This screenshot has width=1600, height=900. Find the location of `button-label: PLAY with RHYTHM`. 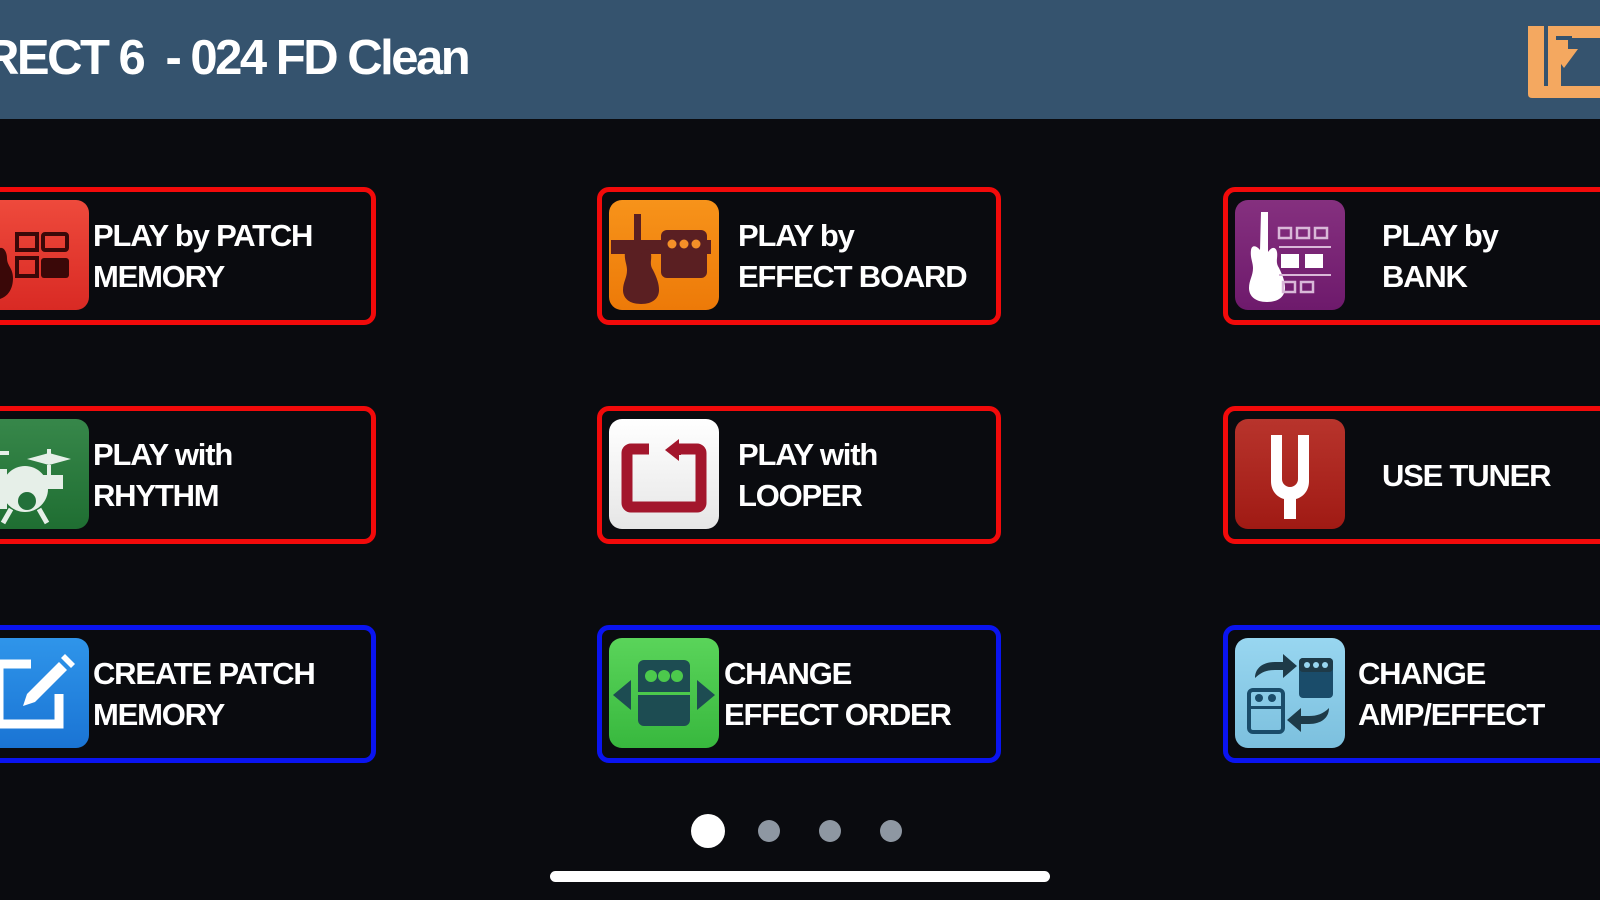

button-label: PLAY with RHYTHM is located at coordinates (163, 475).